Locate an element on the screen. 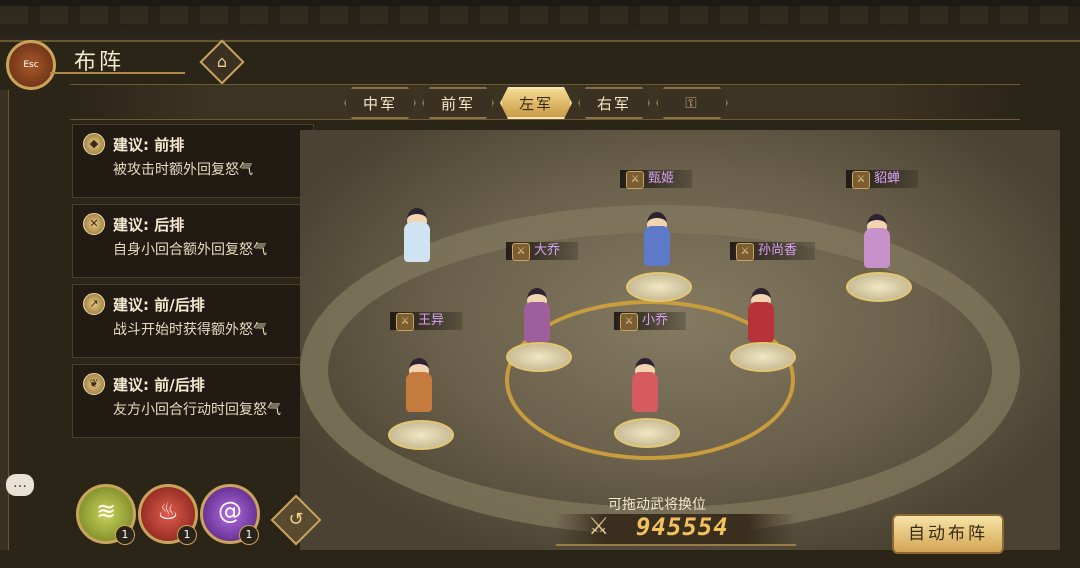 This screenshot has height=568, width=1080. skill-fire: ♨ 1 is located at coordinates (168, 514).